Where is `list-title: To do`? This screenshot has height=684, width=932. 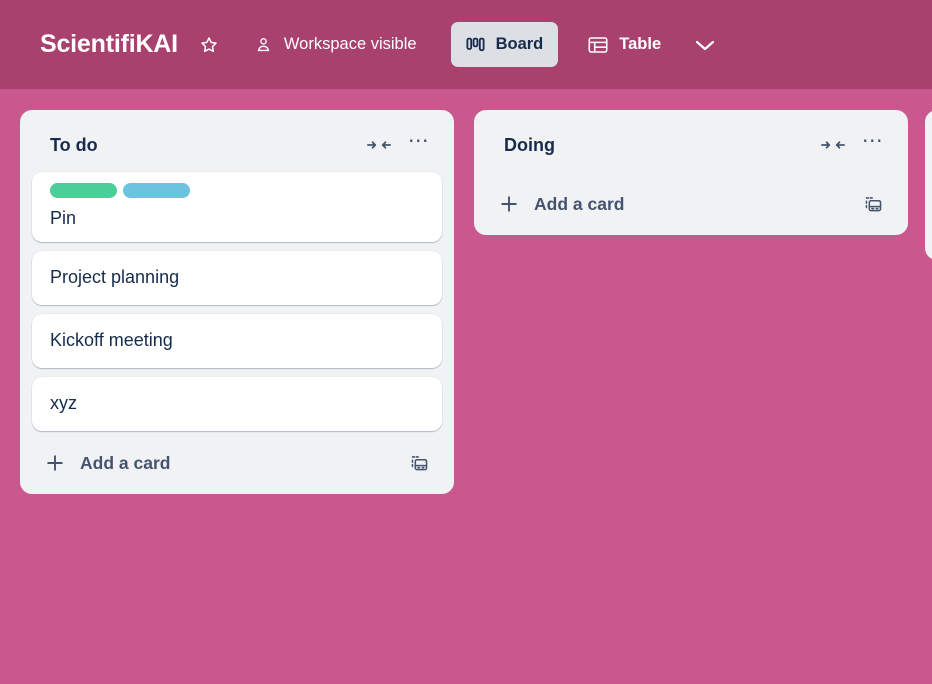 list-title: To do is located at coordinates (74, 144).